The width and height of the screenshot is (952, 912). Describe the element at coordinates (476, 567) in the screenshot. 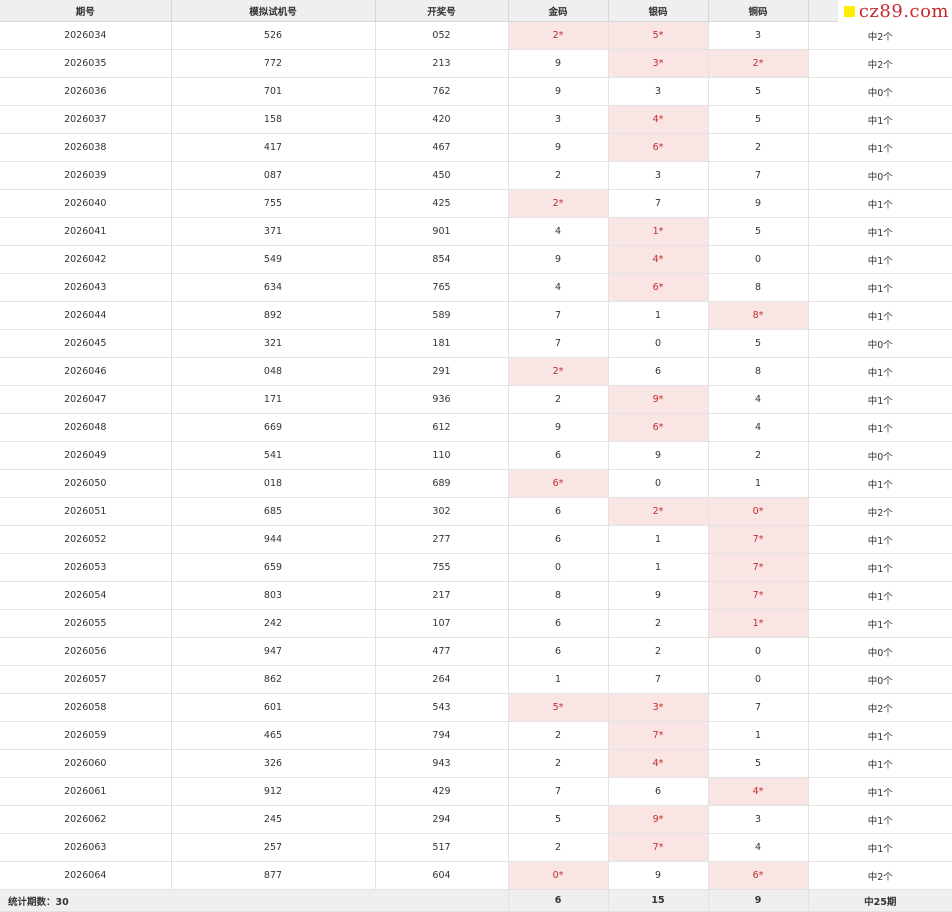

I see `table-row: 2026053 659 755 0 1 7* 中1个` at that location.